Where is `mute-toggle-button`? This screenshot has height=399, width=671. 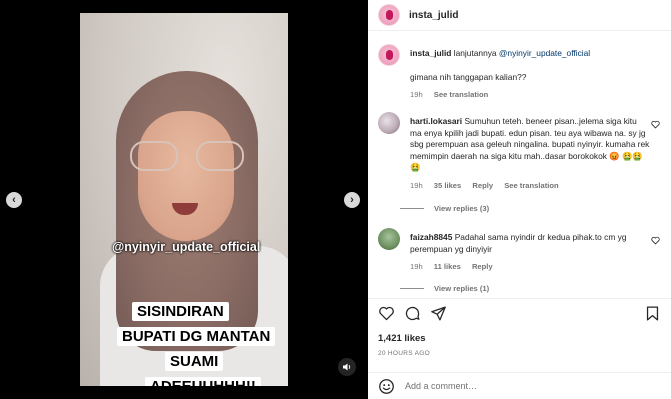 mute-toggle-button is located at coordinates (347, 367).